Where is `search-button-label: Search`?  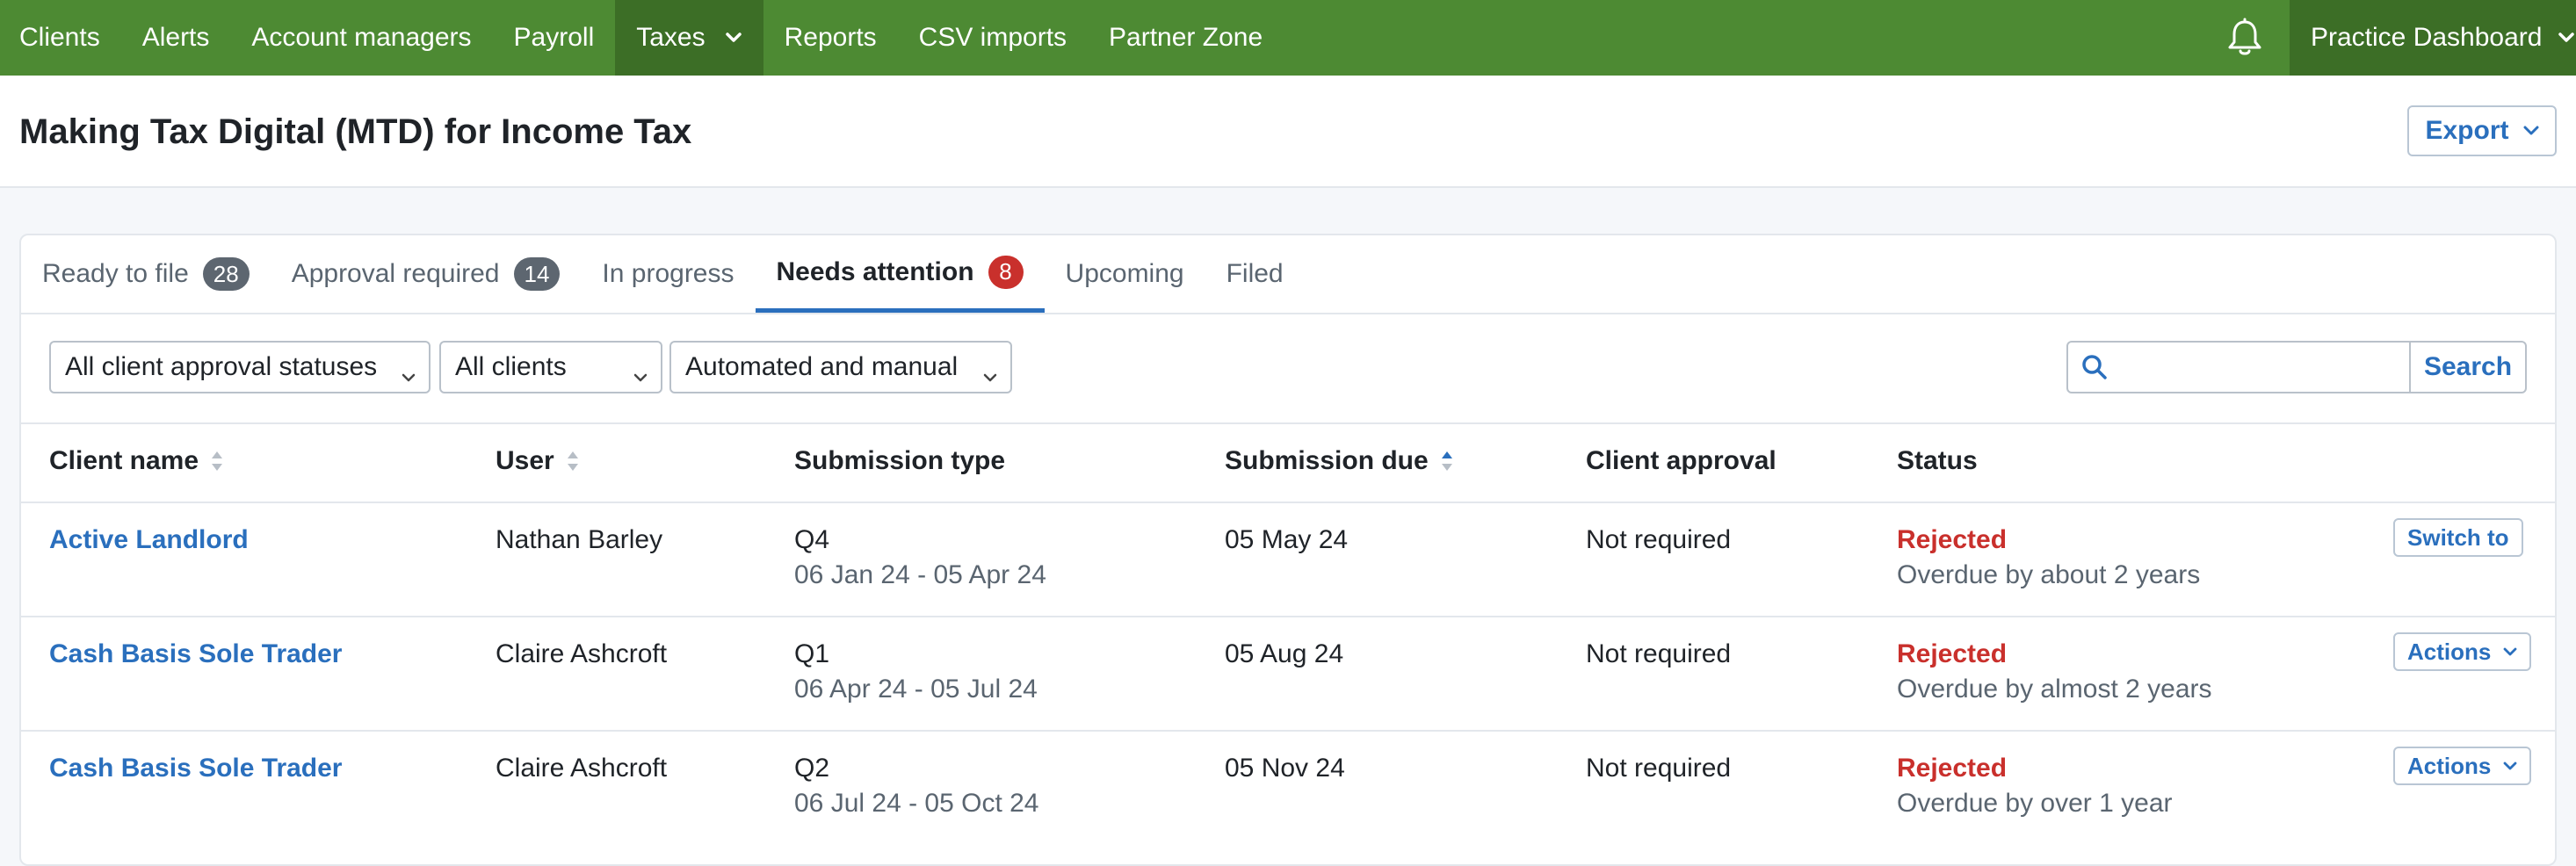 search-button-label: Search is located at coordinates (2468, 366).